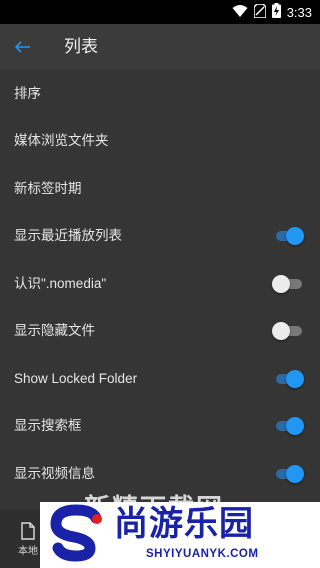  I want to click on watermark-banner: 尚游乐园 SHYIYUANYK.COM, so click(180, 535).